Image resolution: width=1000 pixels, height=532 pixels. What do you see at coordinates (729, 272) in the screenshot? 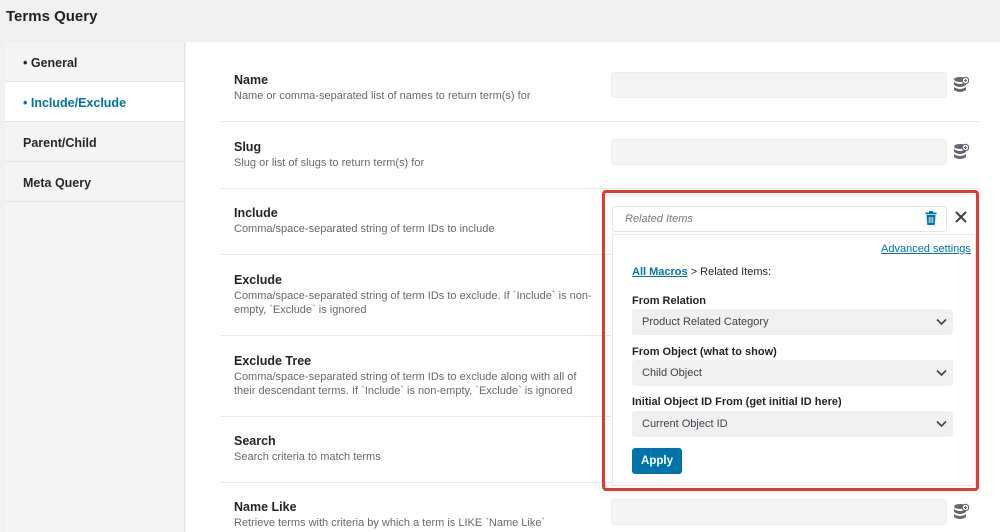
I see `breadcrumb-current: > Related Items:` at bounding box center [729, 272].